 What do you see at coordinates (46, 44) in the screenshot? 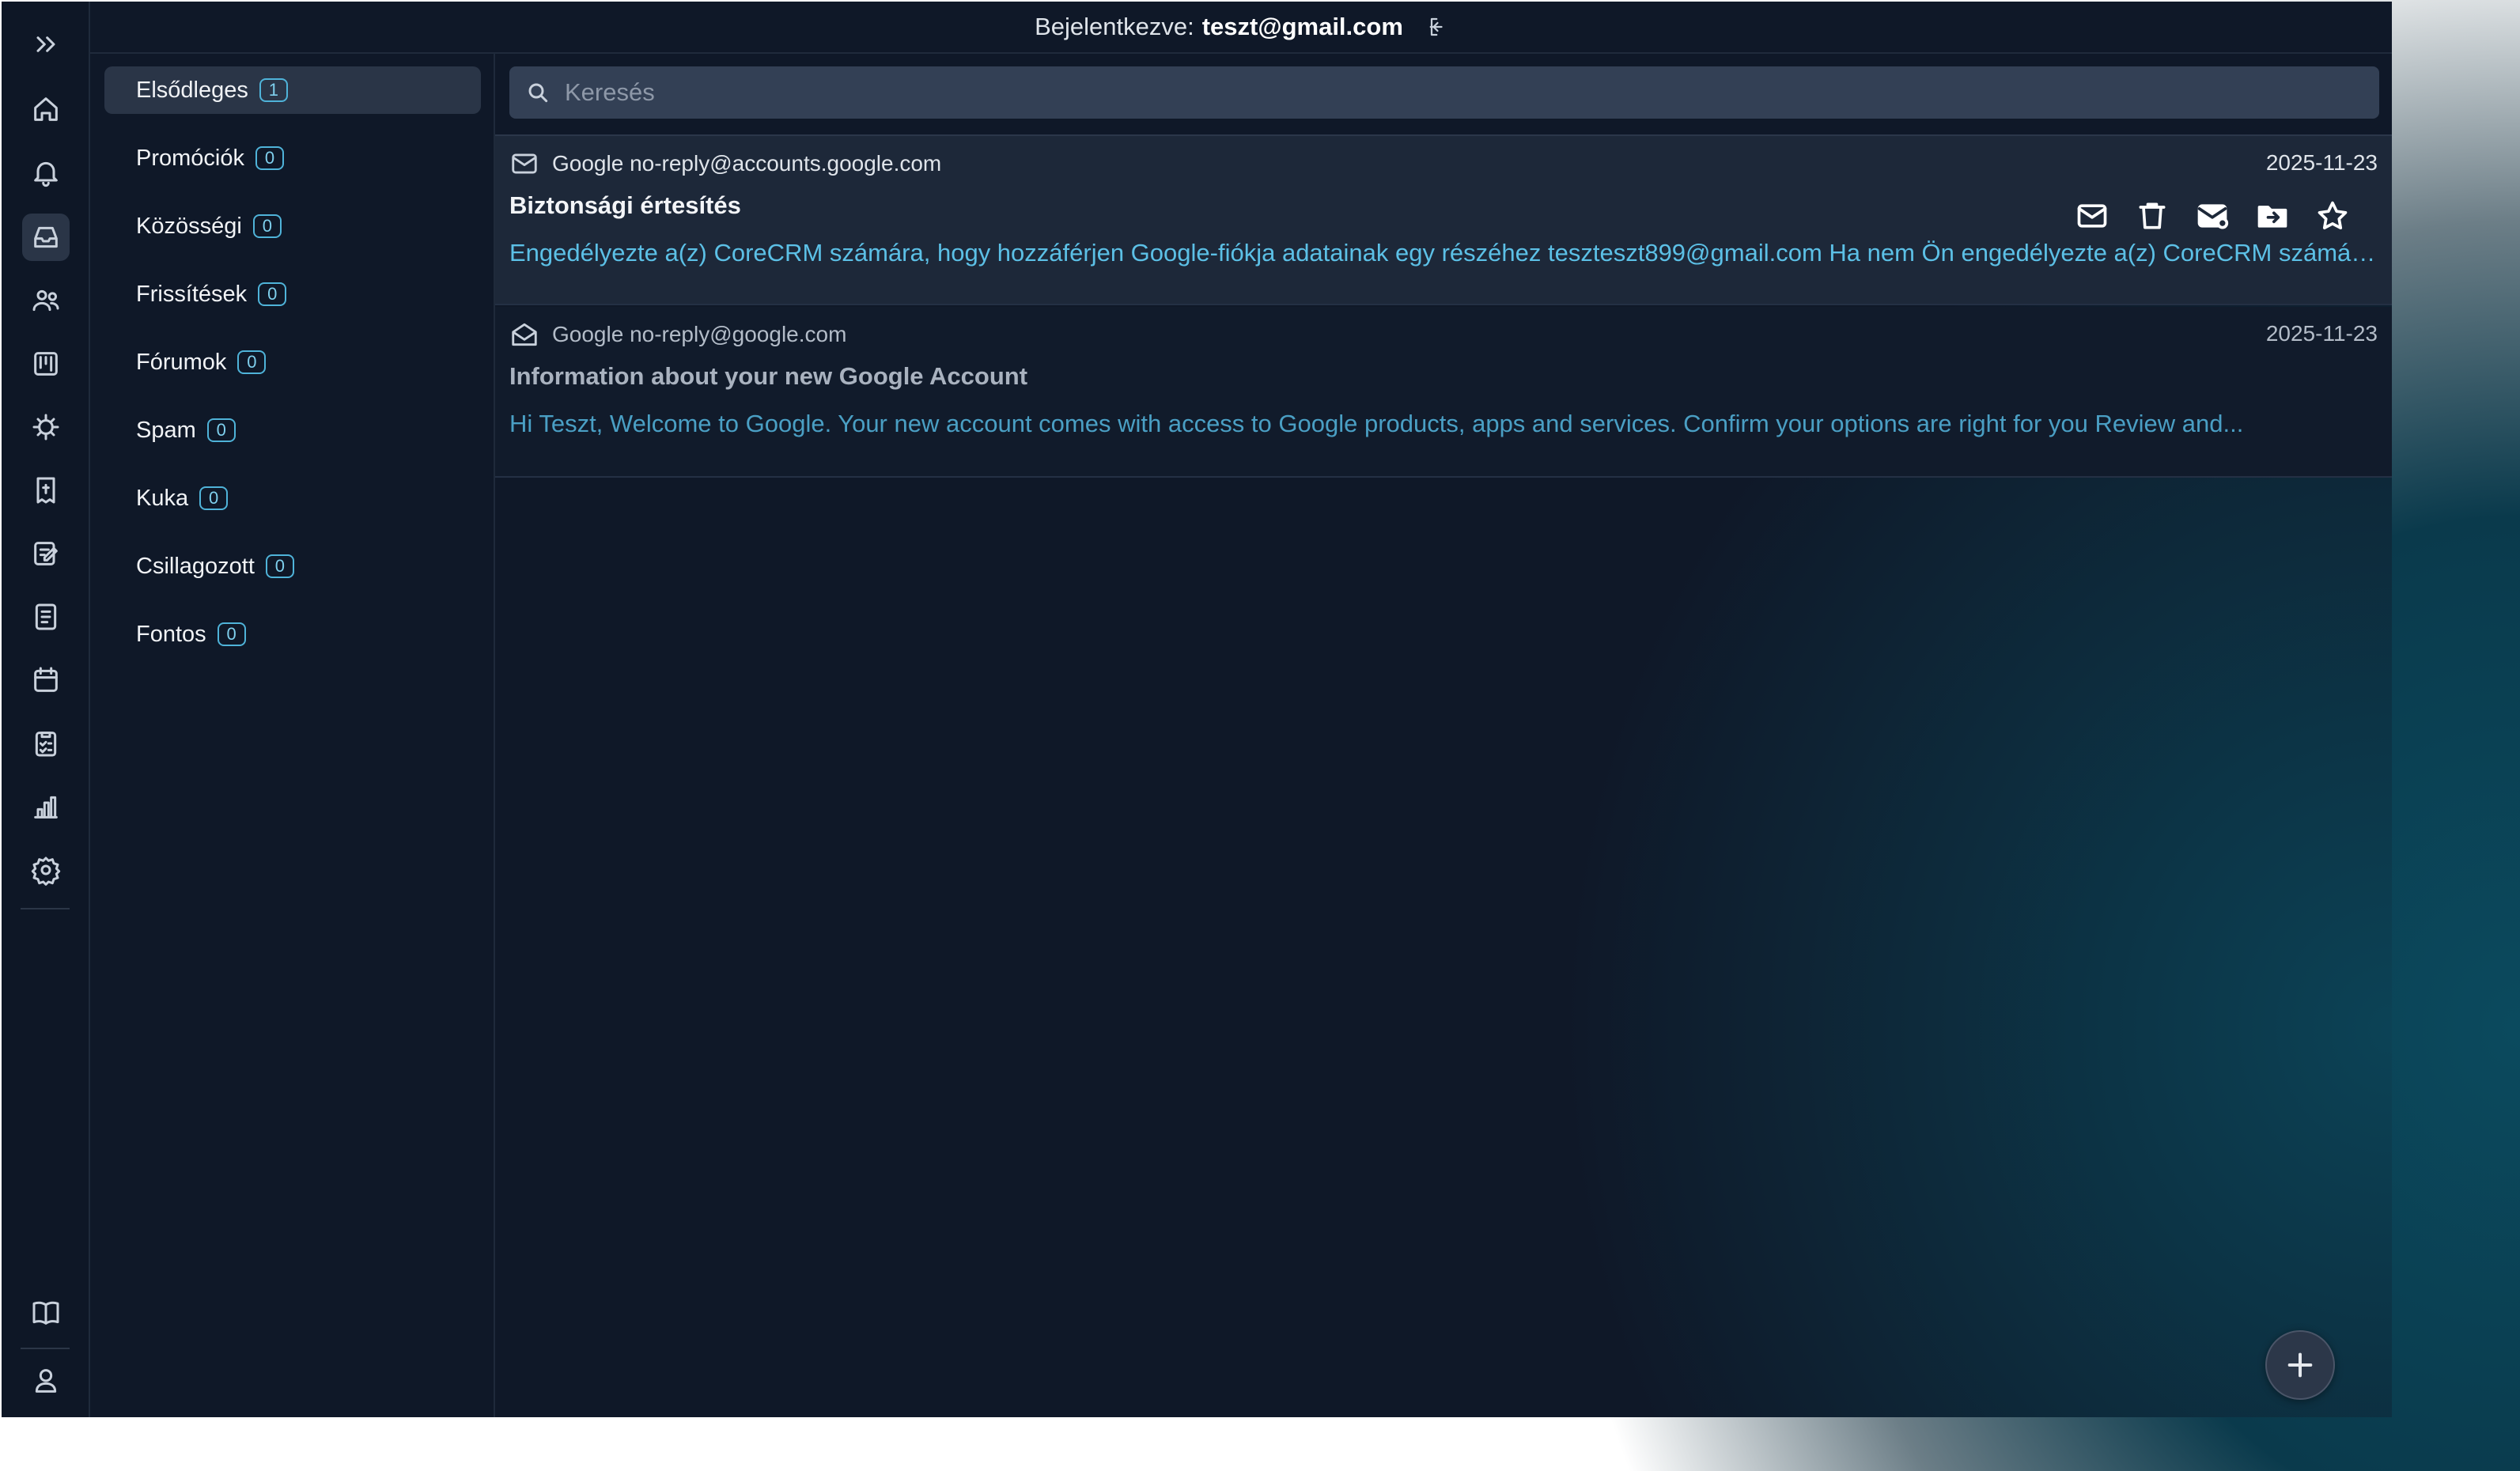
I see `expand-icon` at bounding box center [46, 44].